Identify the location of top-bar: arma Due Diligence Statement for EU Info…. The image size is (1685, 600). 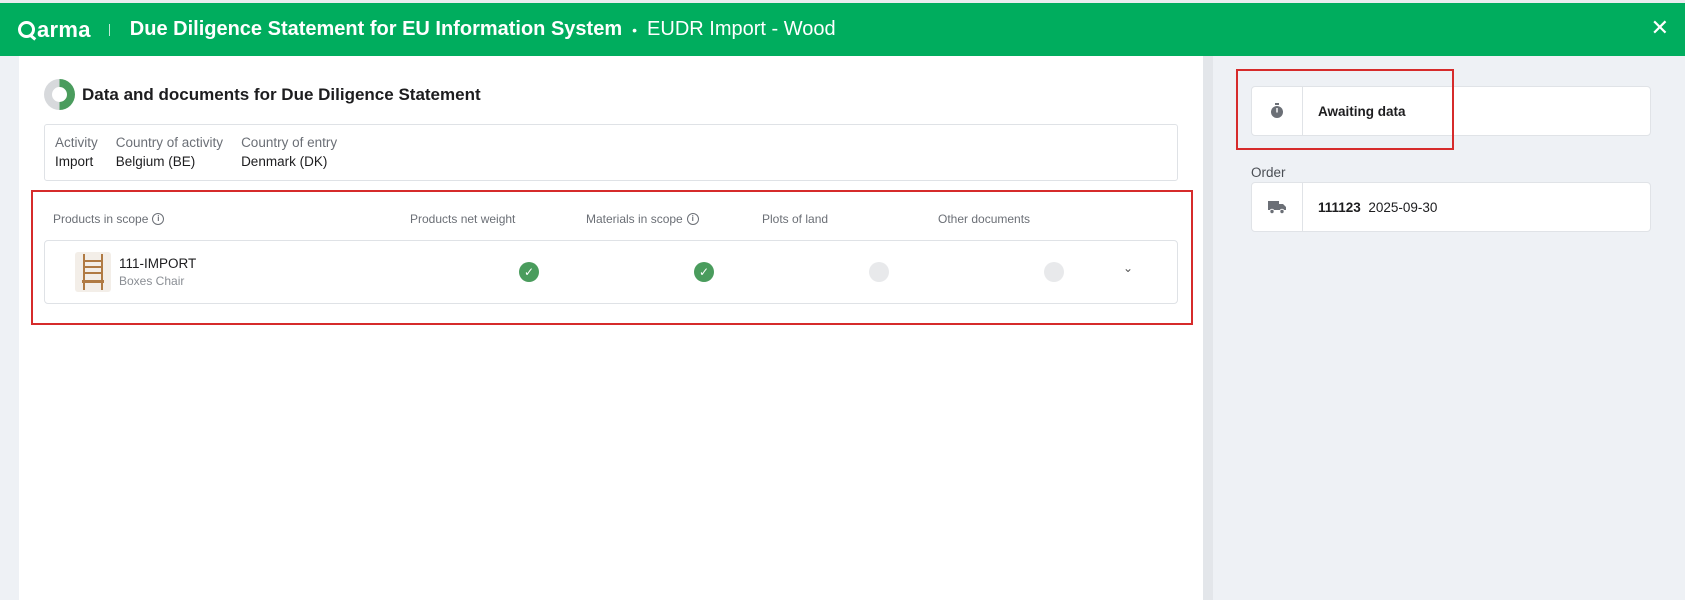
(842, 28).